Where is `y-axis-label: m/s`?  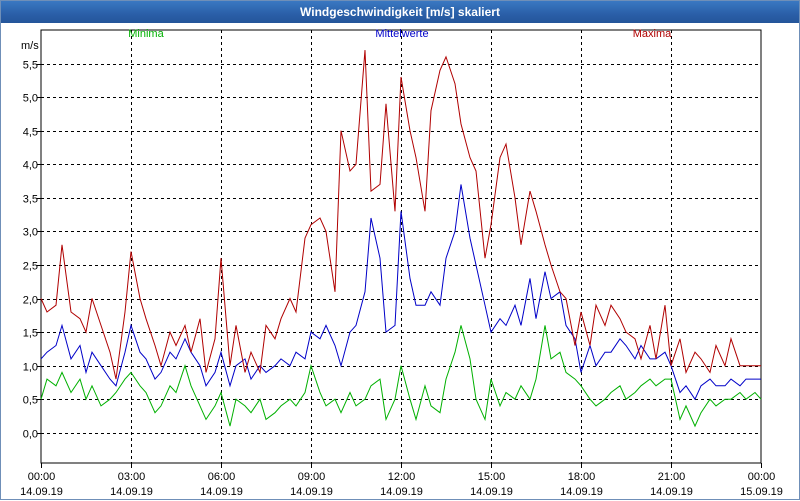 y-axis-label: m/s is located at coordinates (30, 46).